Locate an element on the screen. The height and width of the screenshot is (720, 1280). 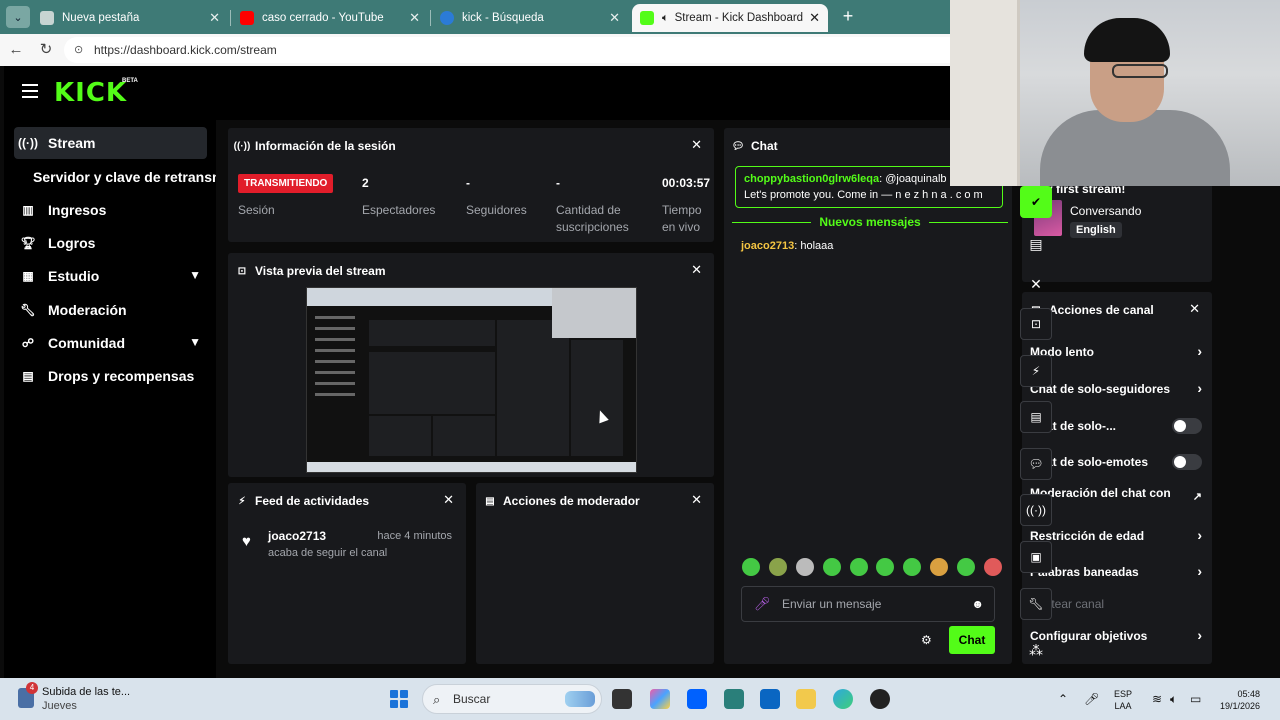
sidebar-item-drops: ▤ Drops y recompensas is located at coordinates (110, 376).